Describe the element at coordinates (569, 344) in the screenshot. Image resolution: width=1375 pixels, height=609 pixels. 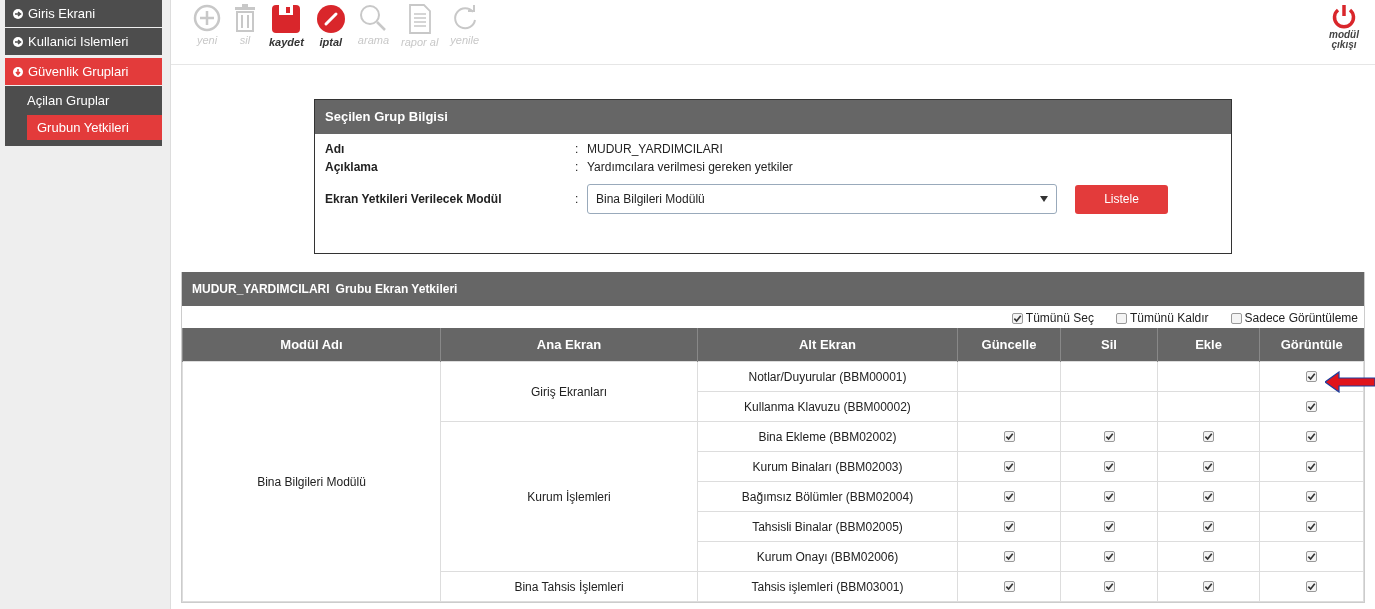
I see `column-header: Ana Ekran` at that location.